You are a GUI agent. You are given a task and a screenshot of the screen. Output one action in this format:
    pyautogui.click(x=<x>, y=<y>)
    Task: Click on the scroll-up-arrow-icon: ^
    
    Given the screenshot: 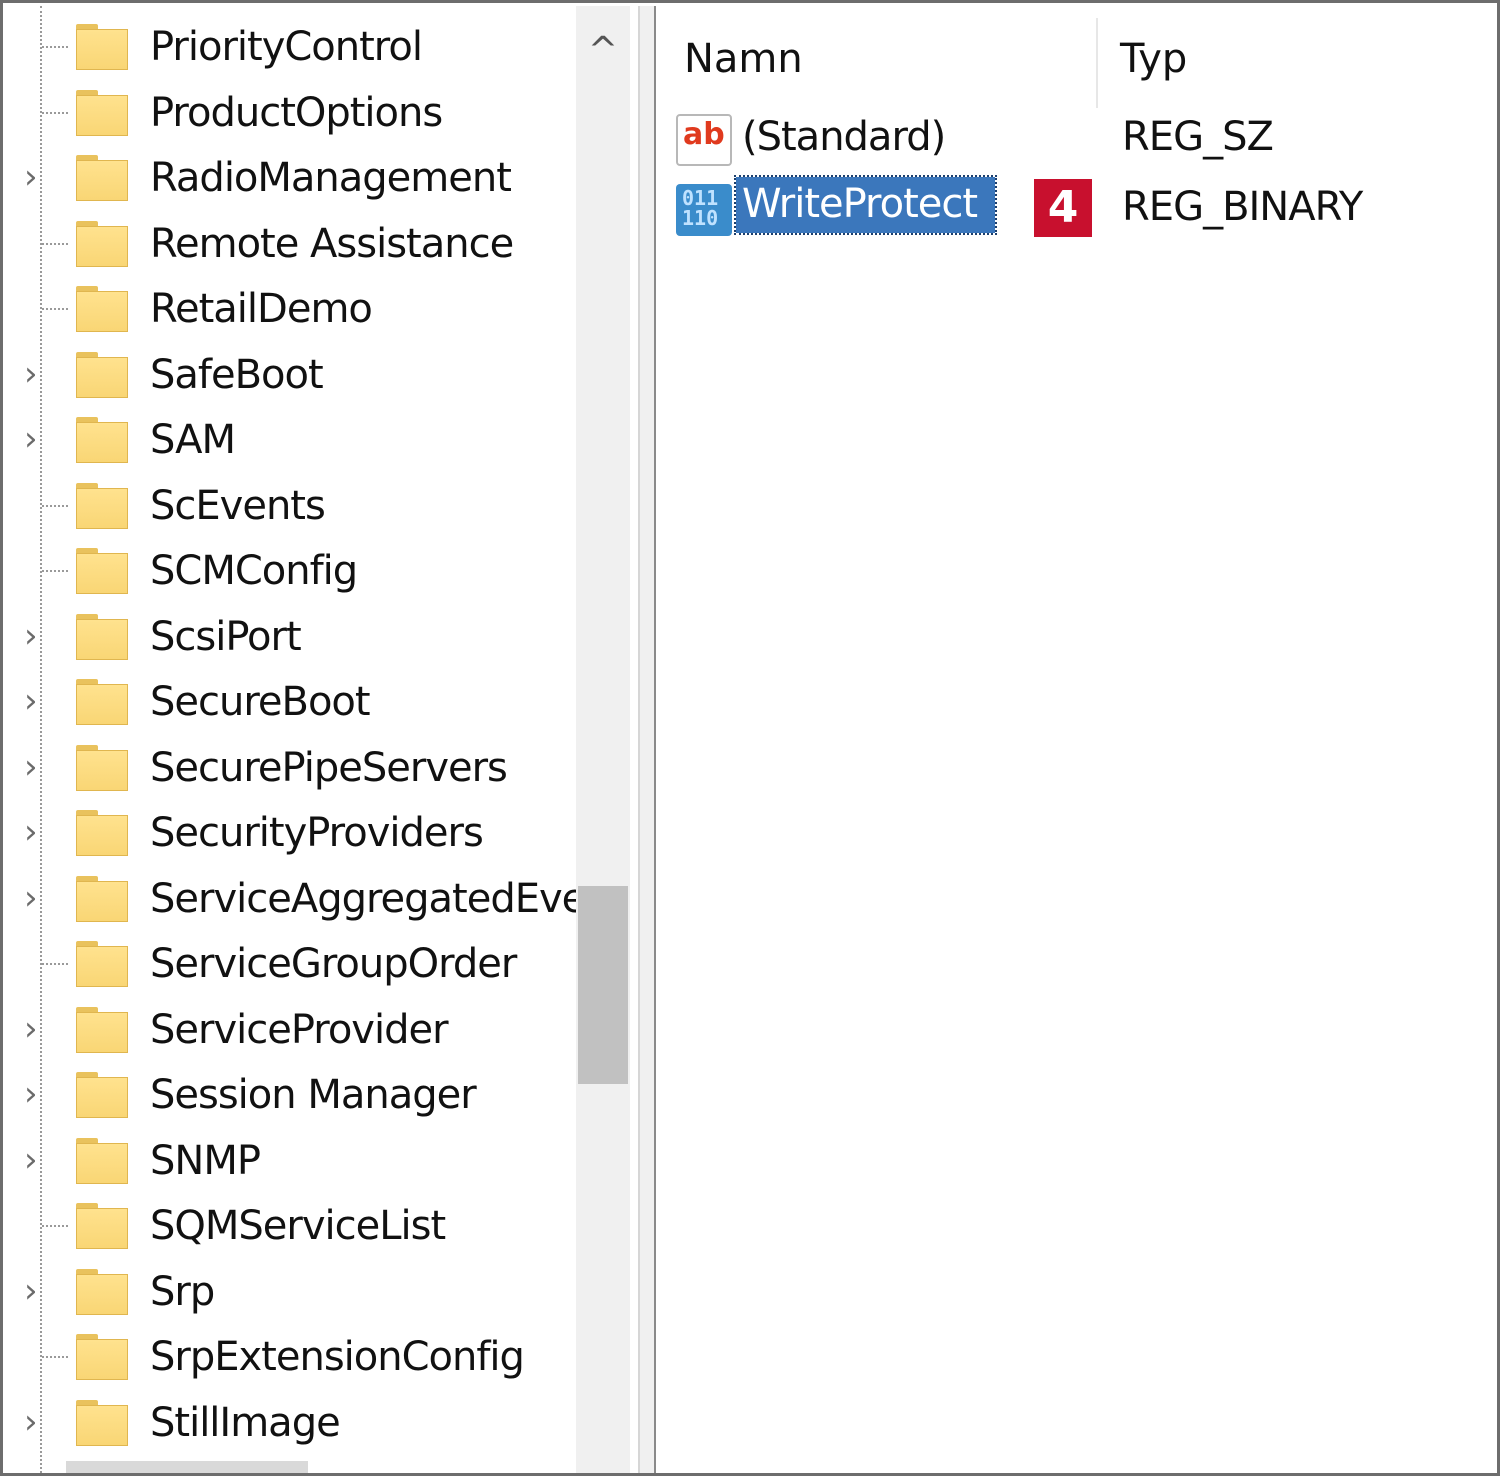 What is the action you would take?
    pyautogui.click(x=603, y=51)
    